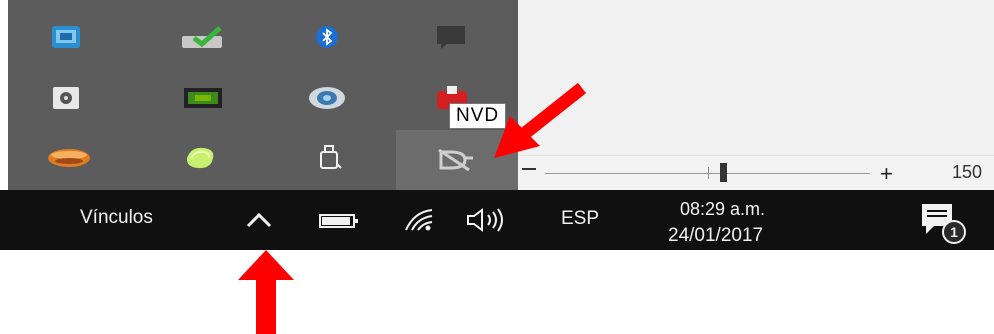  Describe the element at coordinates (489, 220) in the screenshot. I see `volume-icon` at that location.